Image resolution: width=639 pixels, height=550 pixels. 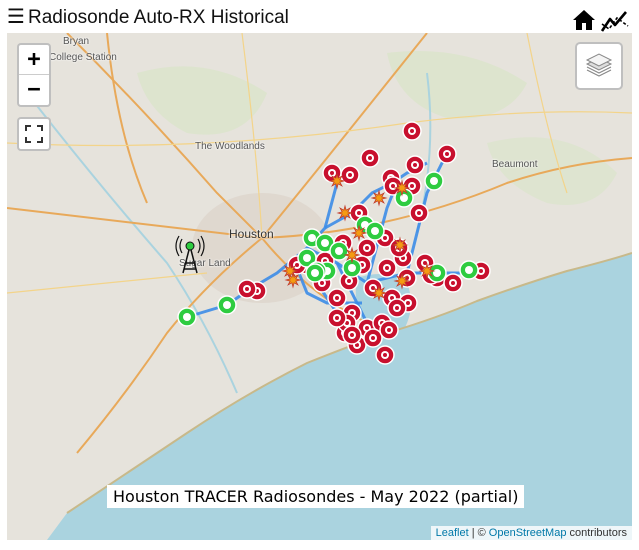 I want to click on zoom-in-button: +, so click(x=34, y=60).